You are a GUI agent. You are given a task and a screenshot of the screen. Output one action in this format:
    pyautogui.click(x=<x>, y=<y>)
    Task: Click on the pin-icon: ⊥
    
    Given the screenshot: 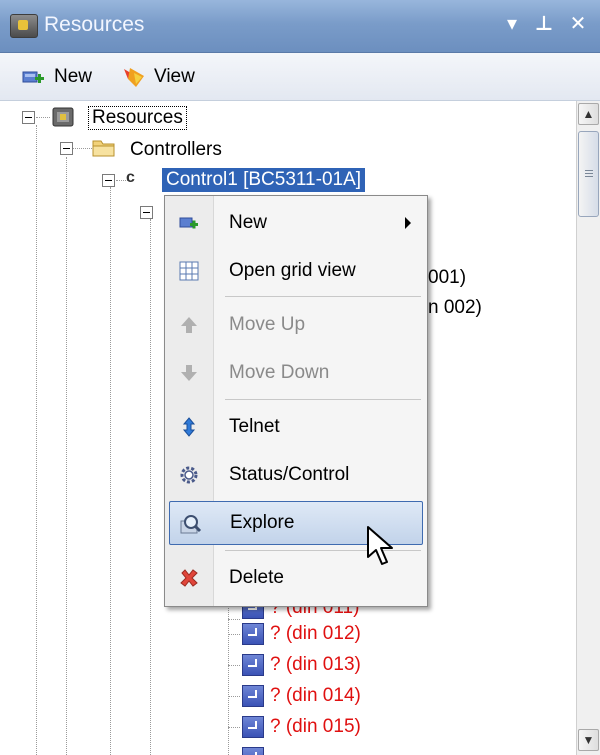 What is the action you would take?
    pyautogui.click(x=544, y=24)
    